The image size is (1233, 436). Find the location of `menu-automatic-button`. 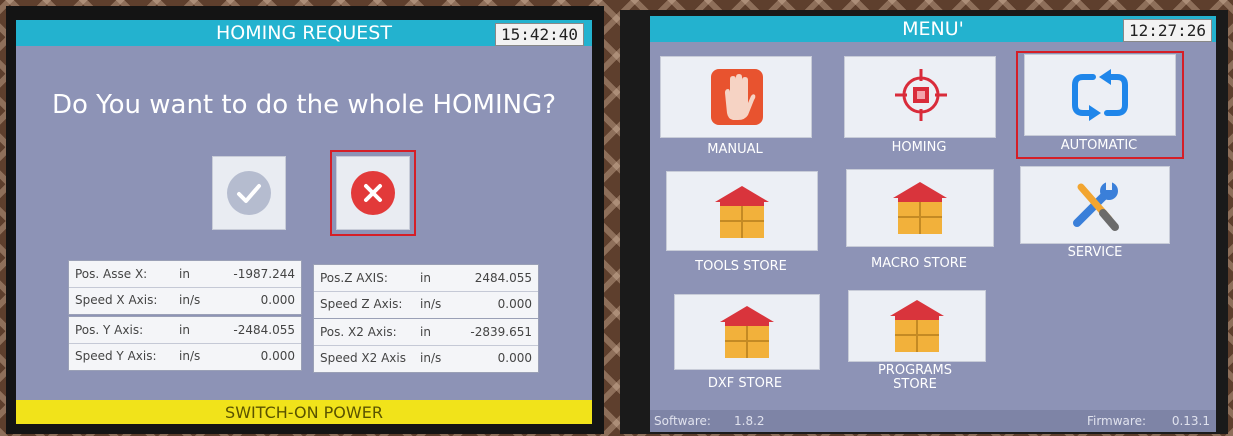

menu-automatic-button is located at coordinates (1100, 95).